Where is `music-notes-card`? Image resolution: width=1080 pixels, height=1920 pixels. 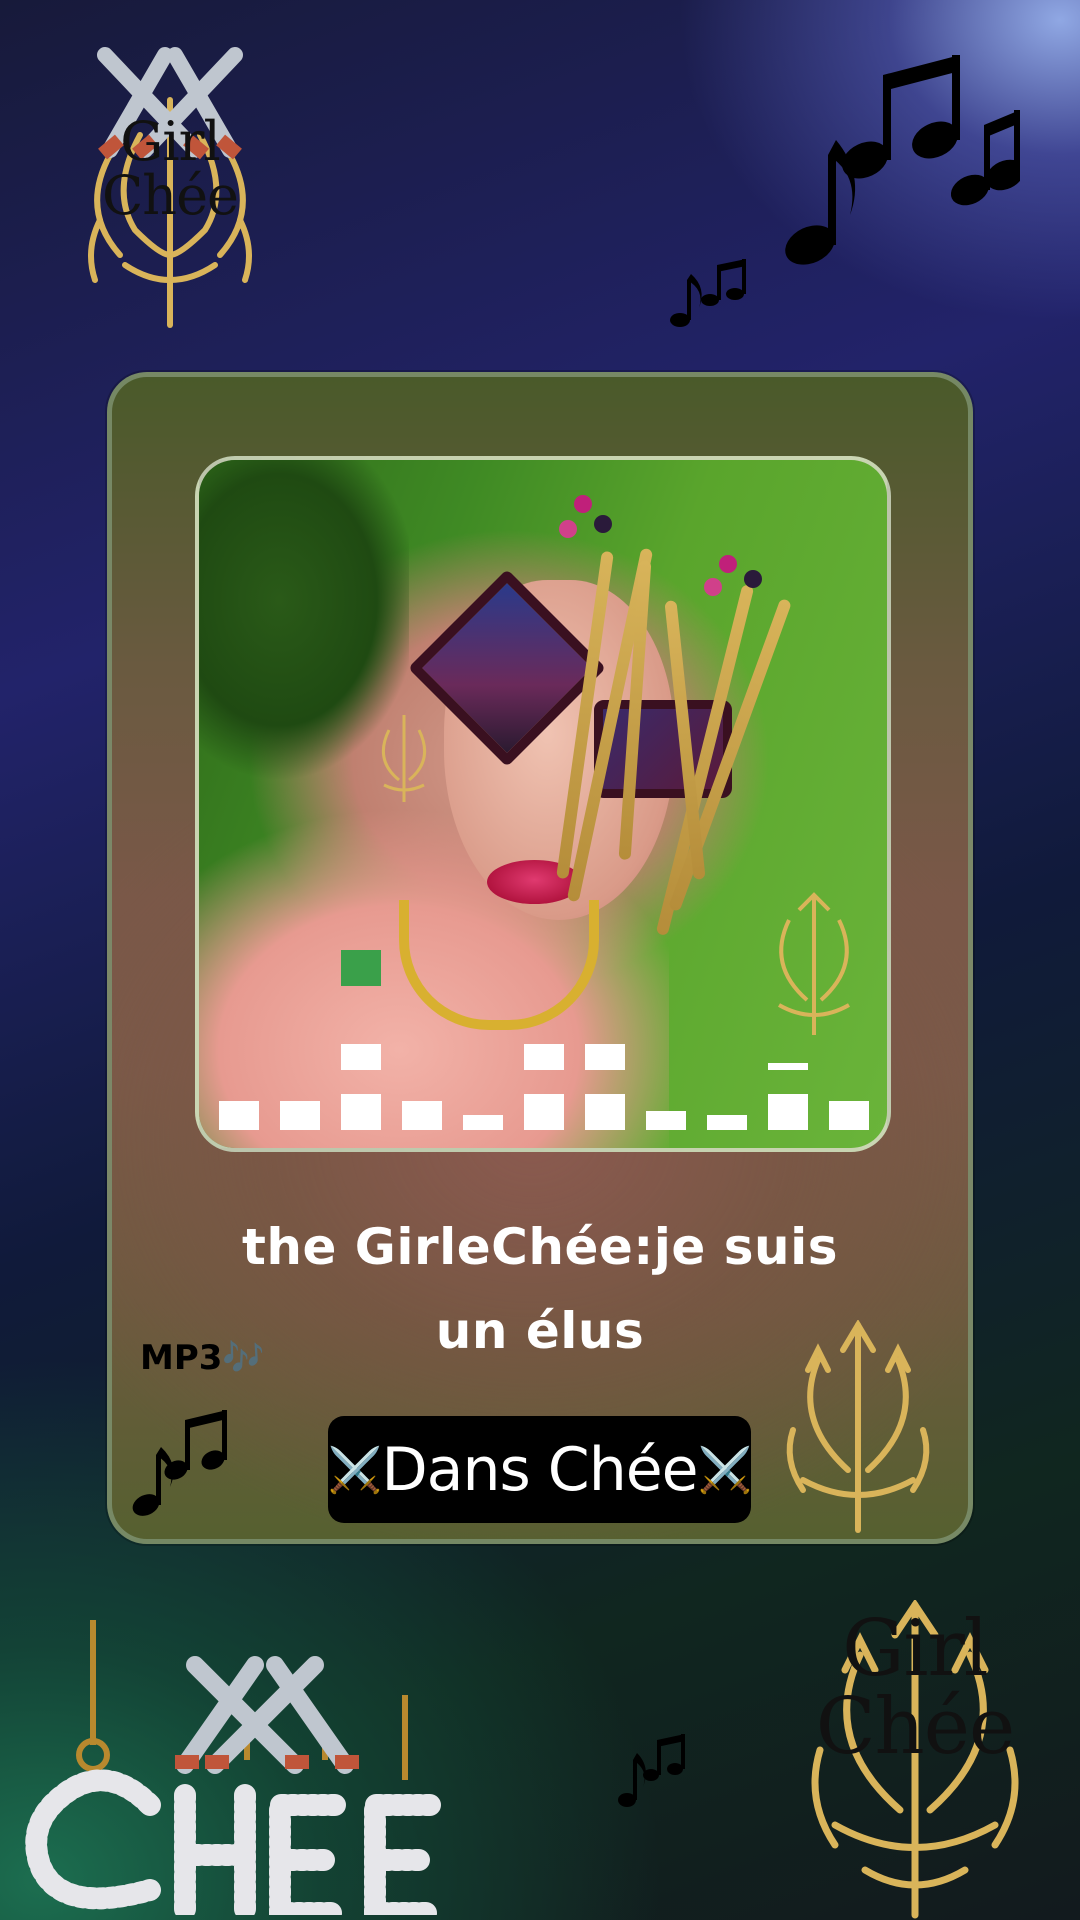
music-notes-card is located at coordinates (178, 1462).